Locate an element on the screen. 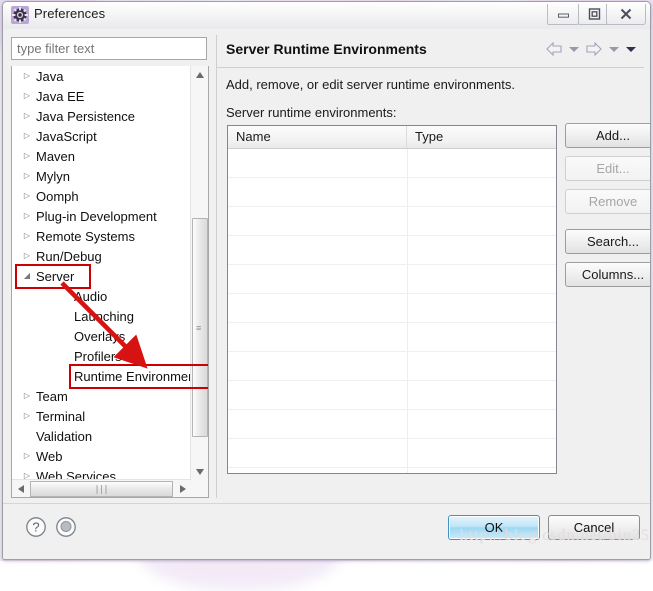  tree-item-label: Audio is located at coordinates (91, 296).